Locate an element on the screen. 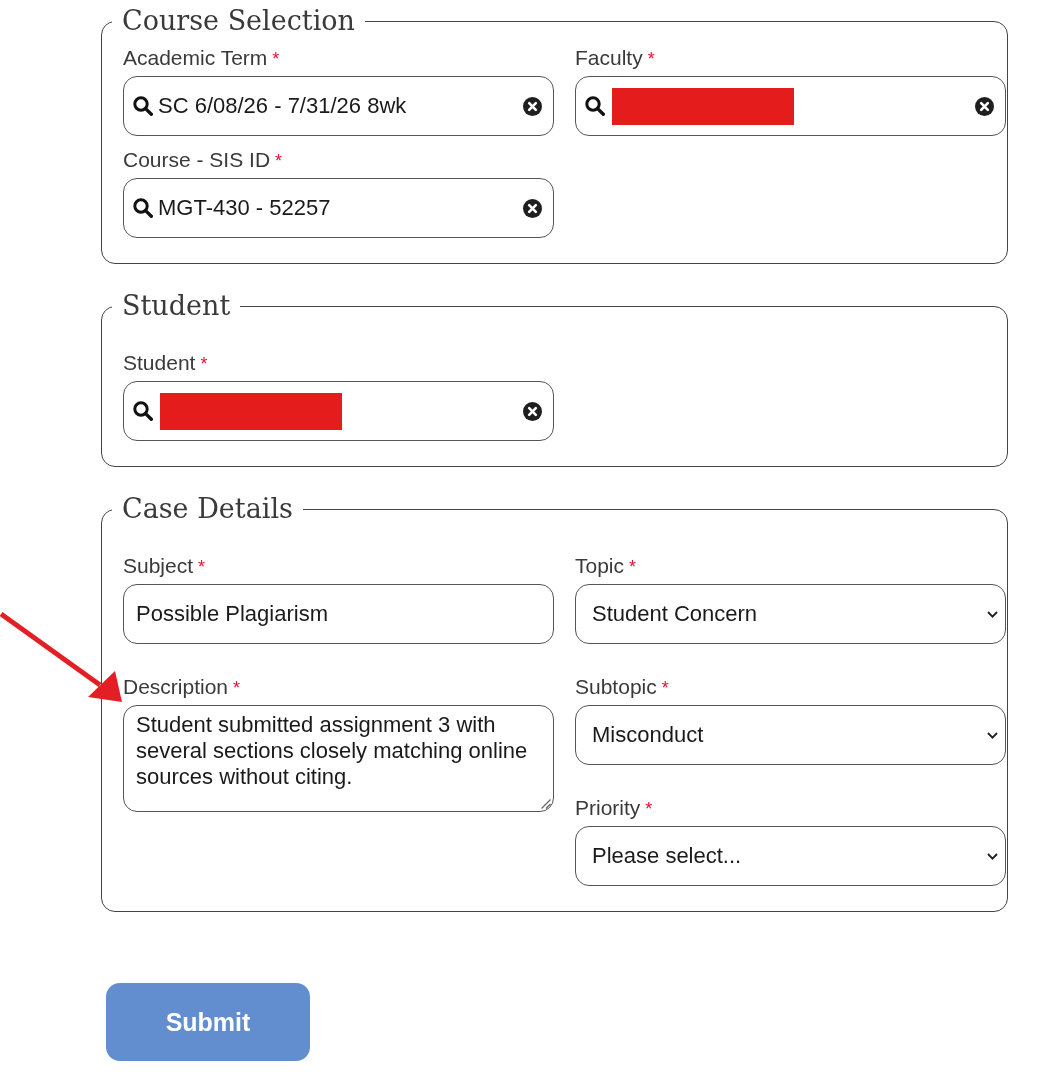 The height and width of the screenshot is (1087, 1044). field-label: Subject is located at coordinates (158, 565).